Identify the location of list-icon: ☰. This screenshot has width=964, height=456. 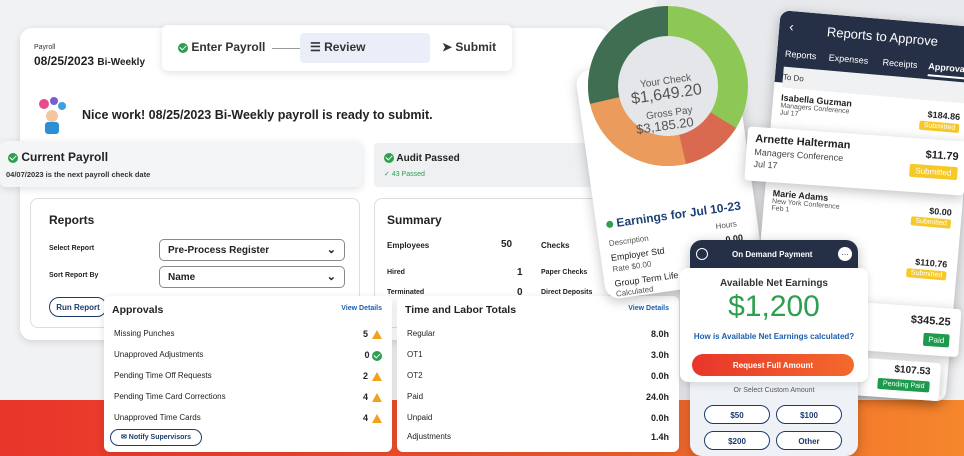
(315, 47).